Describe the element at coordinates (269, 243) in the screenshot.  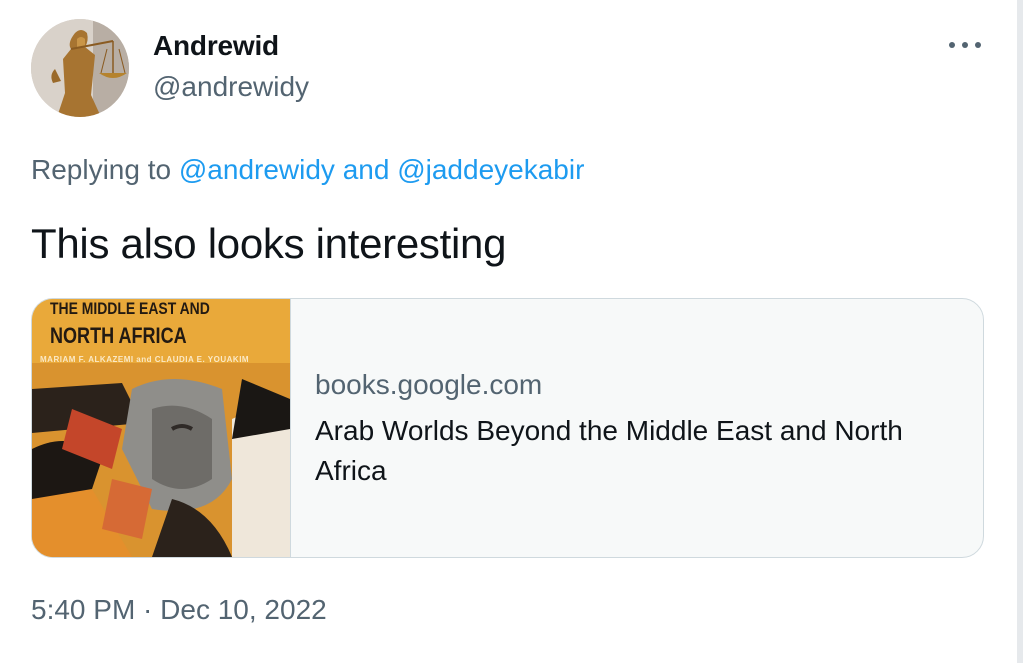
I see `tweet-text: This also looks interesting` at that location.